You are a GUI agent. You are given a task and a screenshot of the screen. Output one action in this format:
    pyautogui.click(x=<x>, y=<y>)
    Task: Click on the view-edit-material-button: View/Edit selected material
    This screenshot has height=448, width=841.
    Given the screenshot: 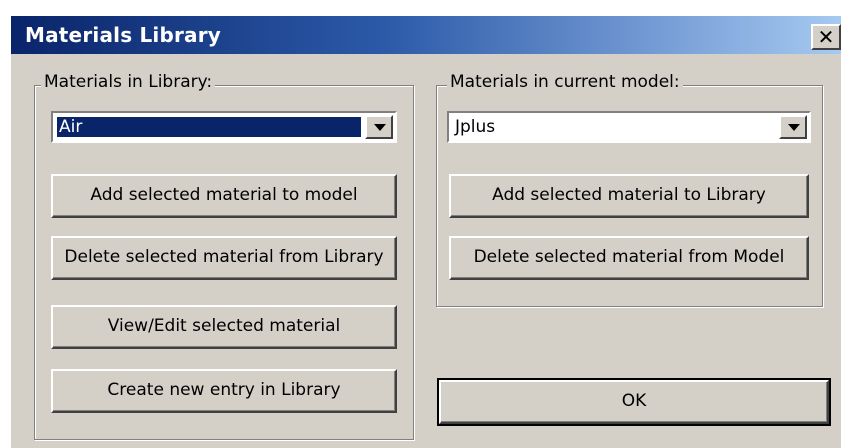 What is the action you would take?
    pyautogui.click(x=224, y=327)
    